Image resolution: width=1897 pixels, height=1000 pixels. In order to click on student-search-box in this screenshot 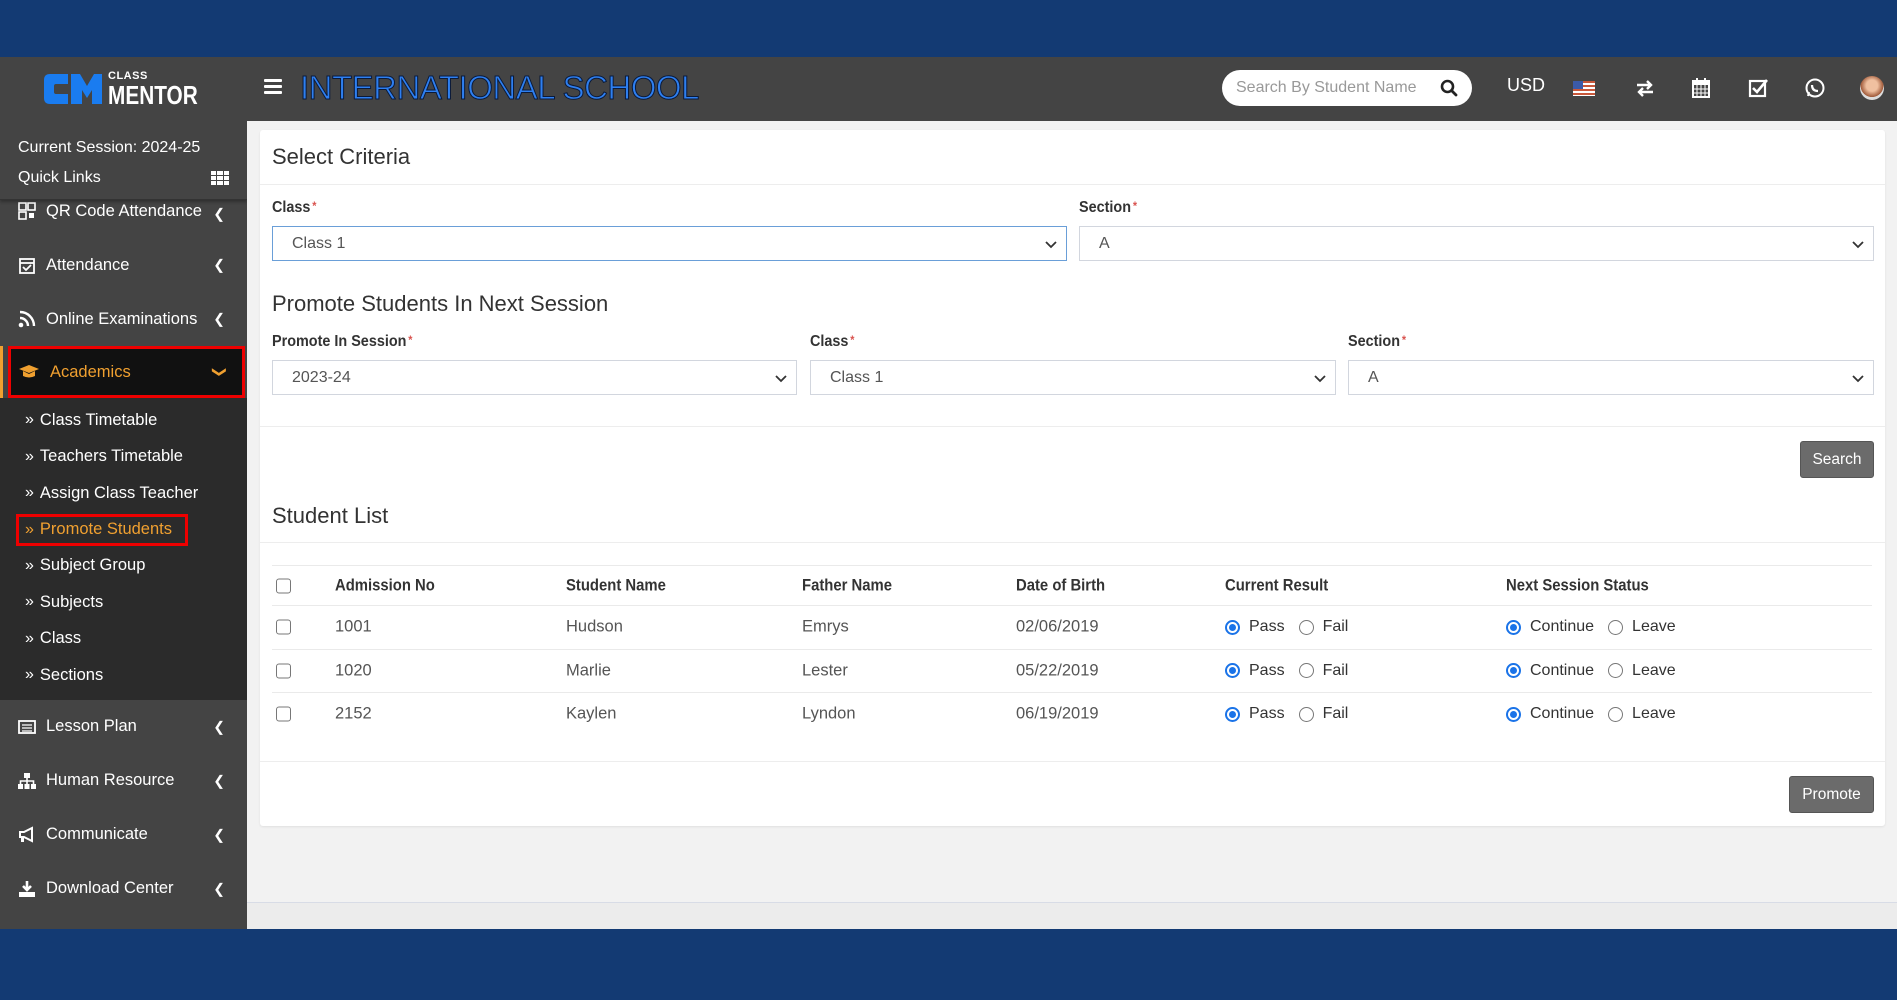, I will do `click(1347, 88)`.